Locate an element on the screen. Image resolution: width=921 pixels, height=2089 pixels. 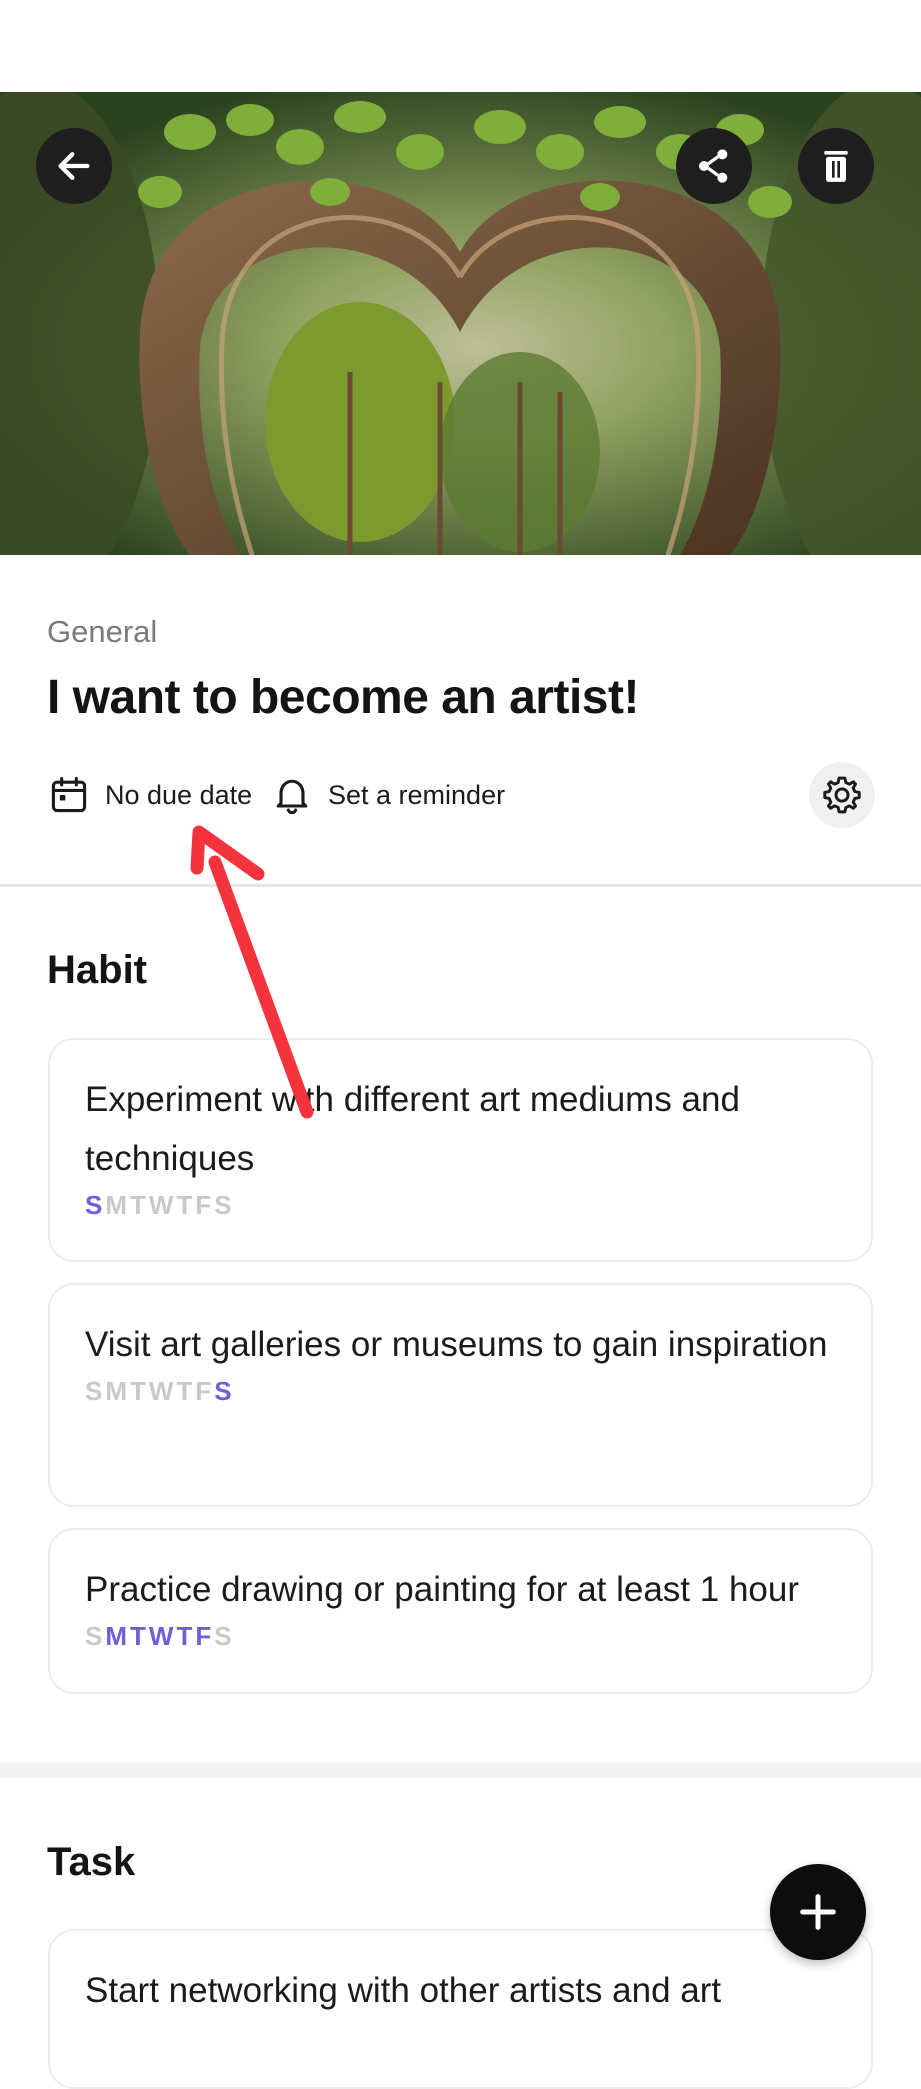
goal-title: I want to become an artist! is located at coordinates (343, 697).